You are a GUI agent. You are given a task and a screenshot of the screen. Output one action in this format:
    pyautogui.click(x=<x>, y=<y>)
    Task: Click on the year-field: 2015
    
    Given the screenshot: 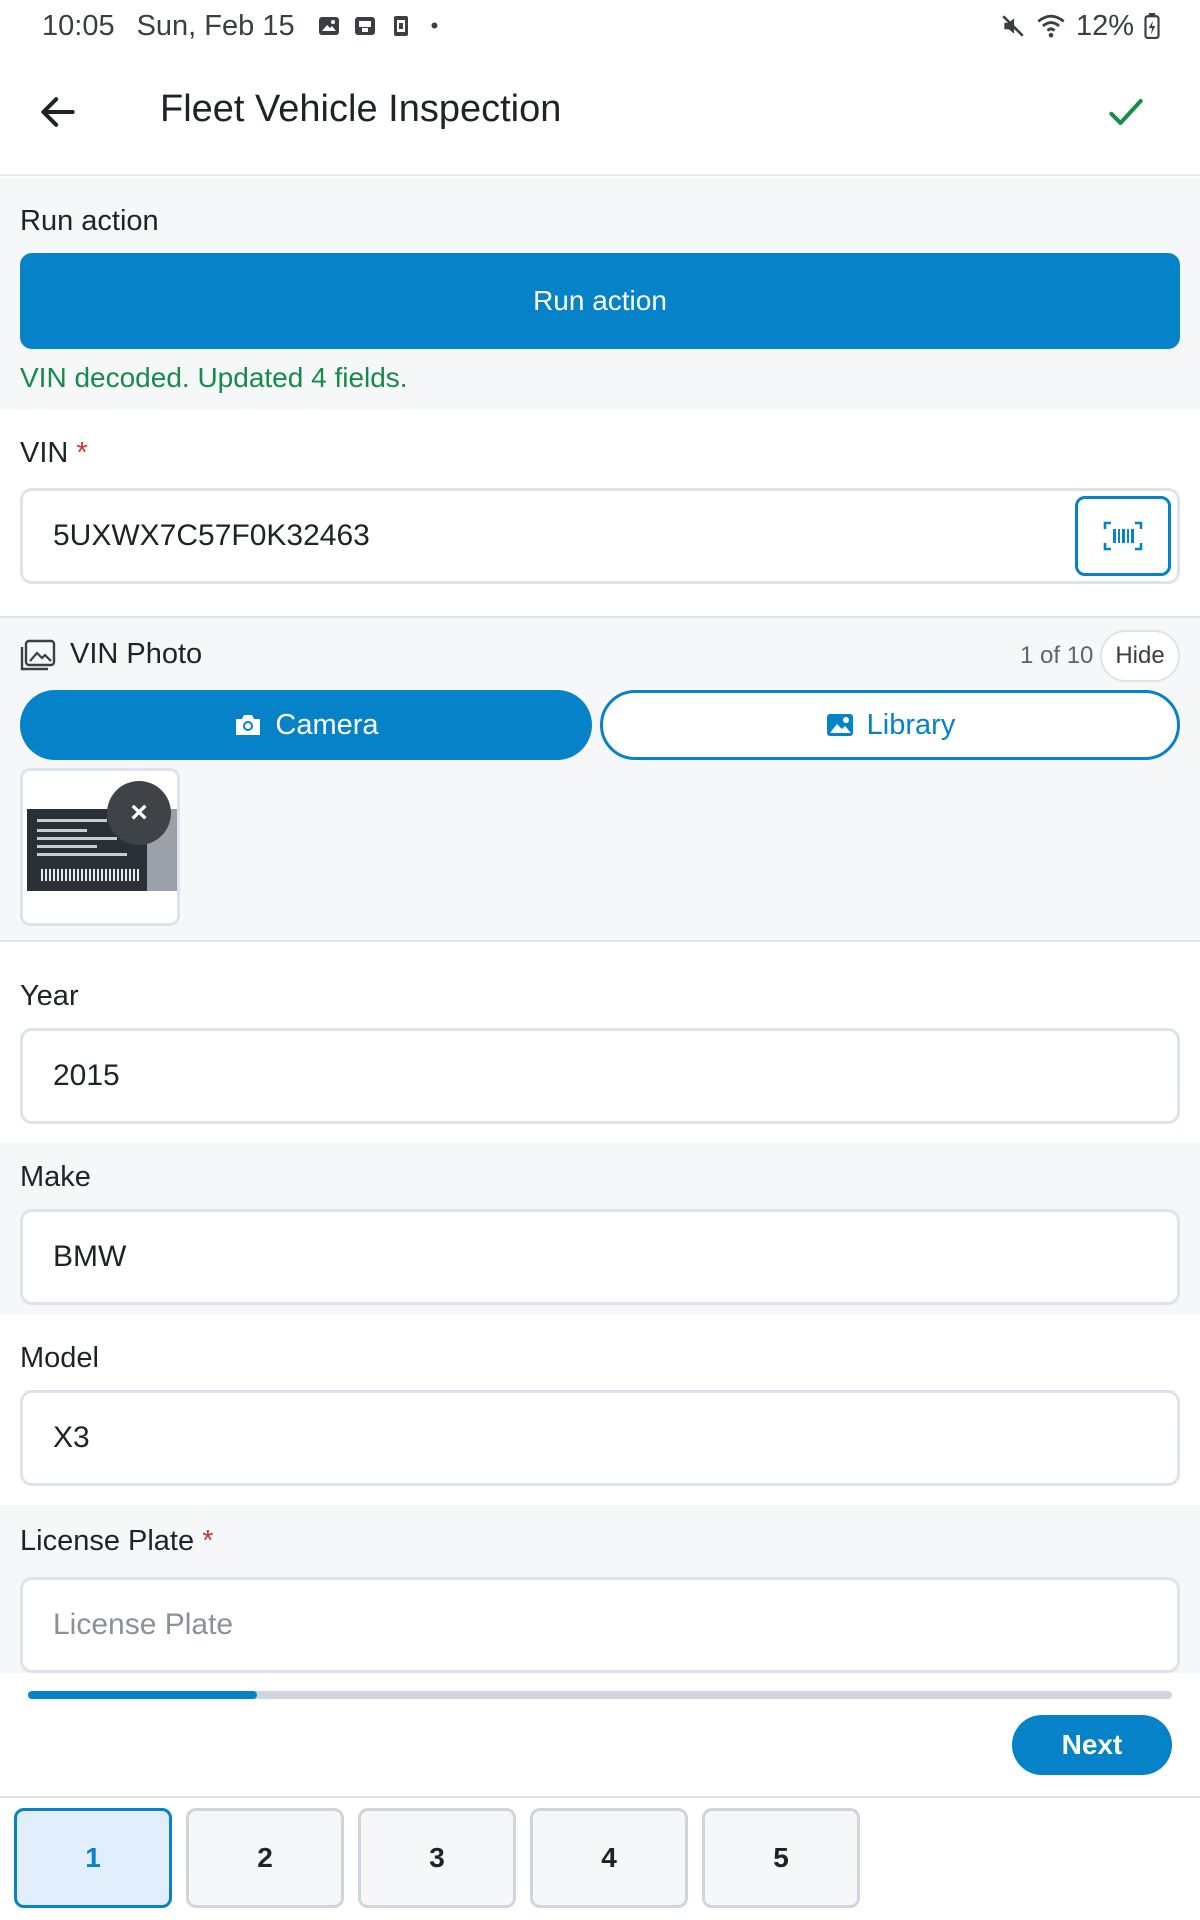 What is the action you would take?
    pyautogui.click(x=600, y=1076)
    